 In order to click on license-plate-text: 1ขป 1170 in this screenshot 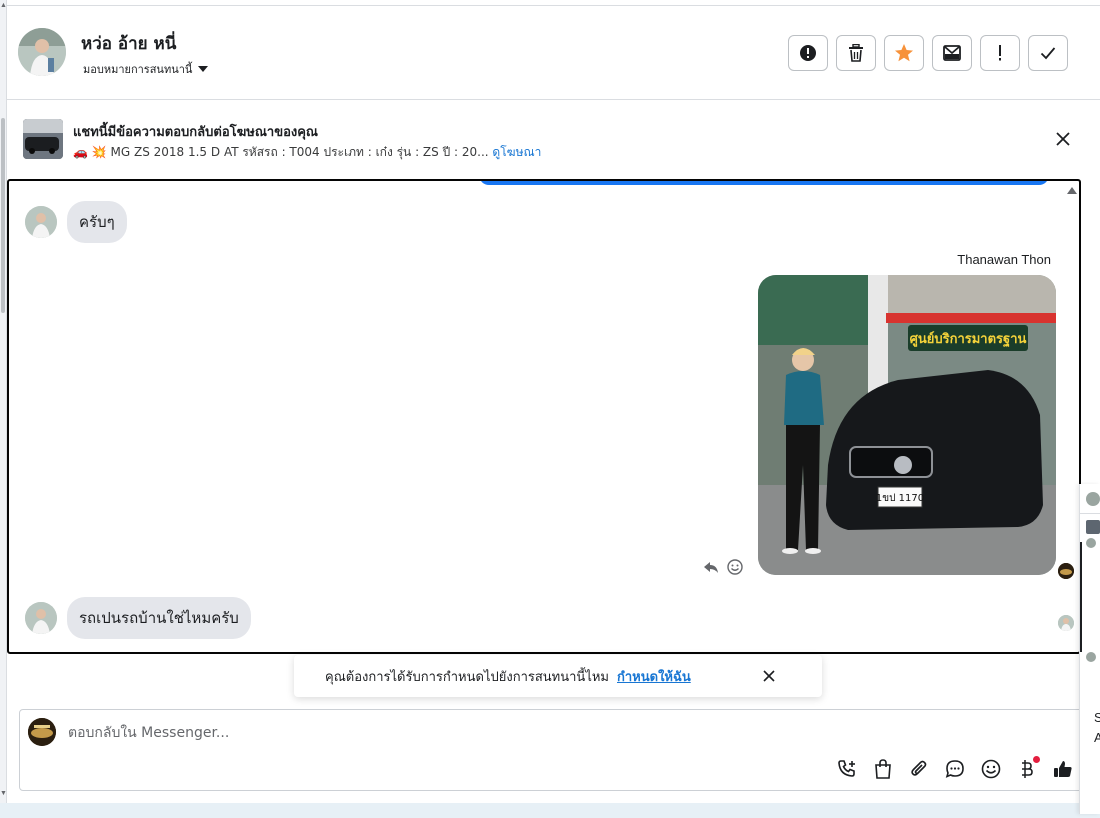, I will do `click(900, 498)`.